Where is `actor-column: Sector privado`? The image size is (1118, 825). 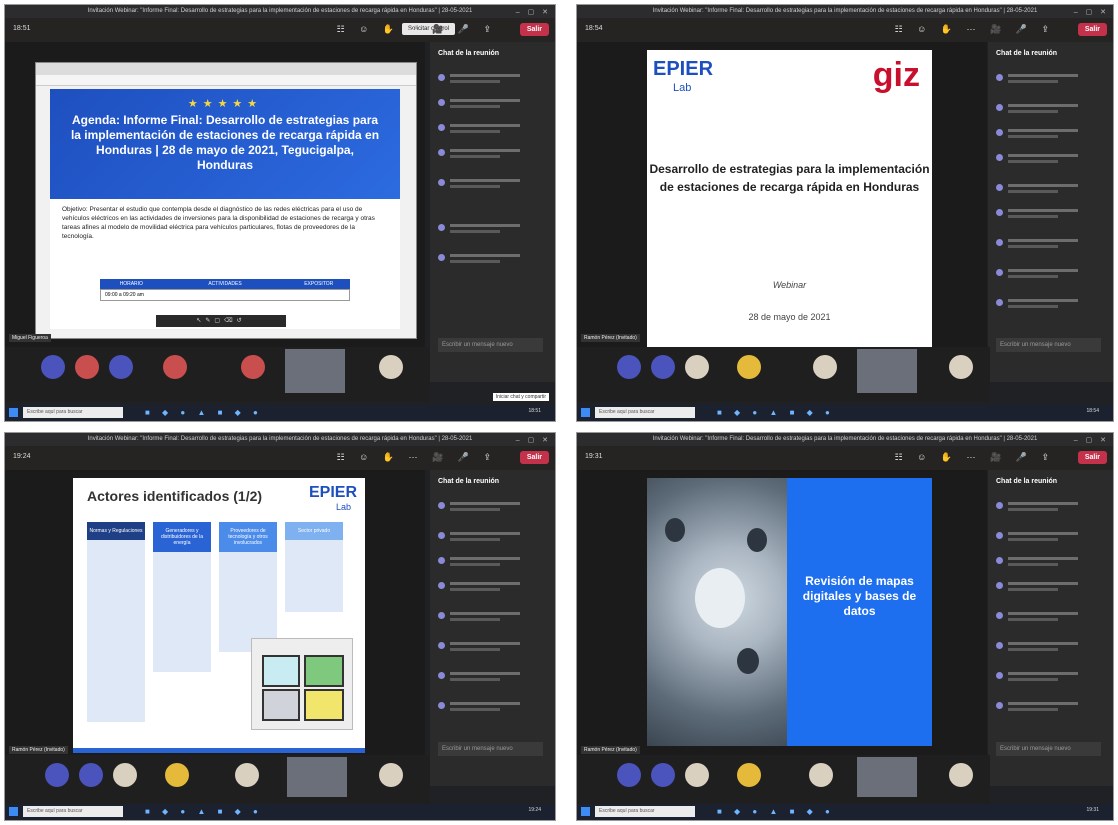
actor-column: Sector privado is located at coordinates (314, 567).